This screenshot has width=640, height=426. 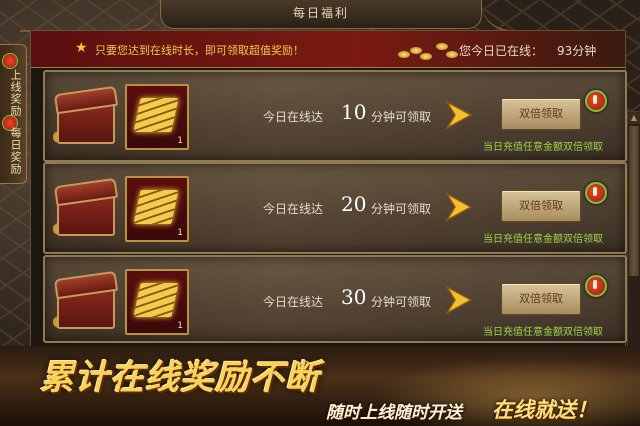 What do you see at coordinates (15, 93) in the screenshot?
I see `side-tab-label-online: 上线奖励` at bounding box center [15, 93].